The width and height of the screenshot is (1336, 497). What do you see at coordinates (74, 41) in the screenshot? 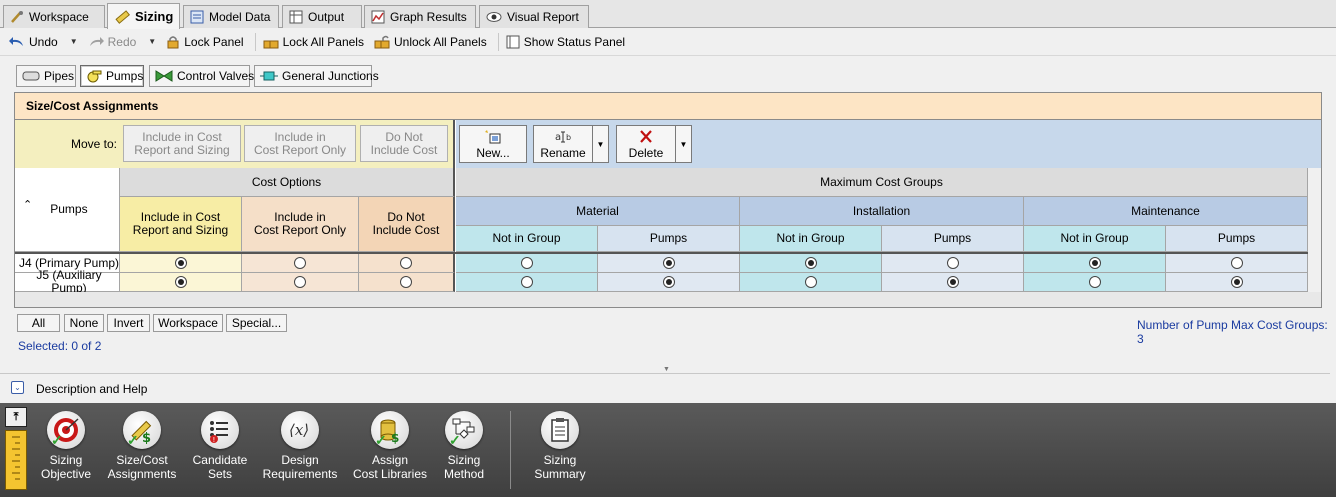
I see `undo-dropdown-icon: ▼` at bounding box center [74, 41].